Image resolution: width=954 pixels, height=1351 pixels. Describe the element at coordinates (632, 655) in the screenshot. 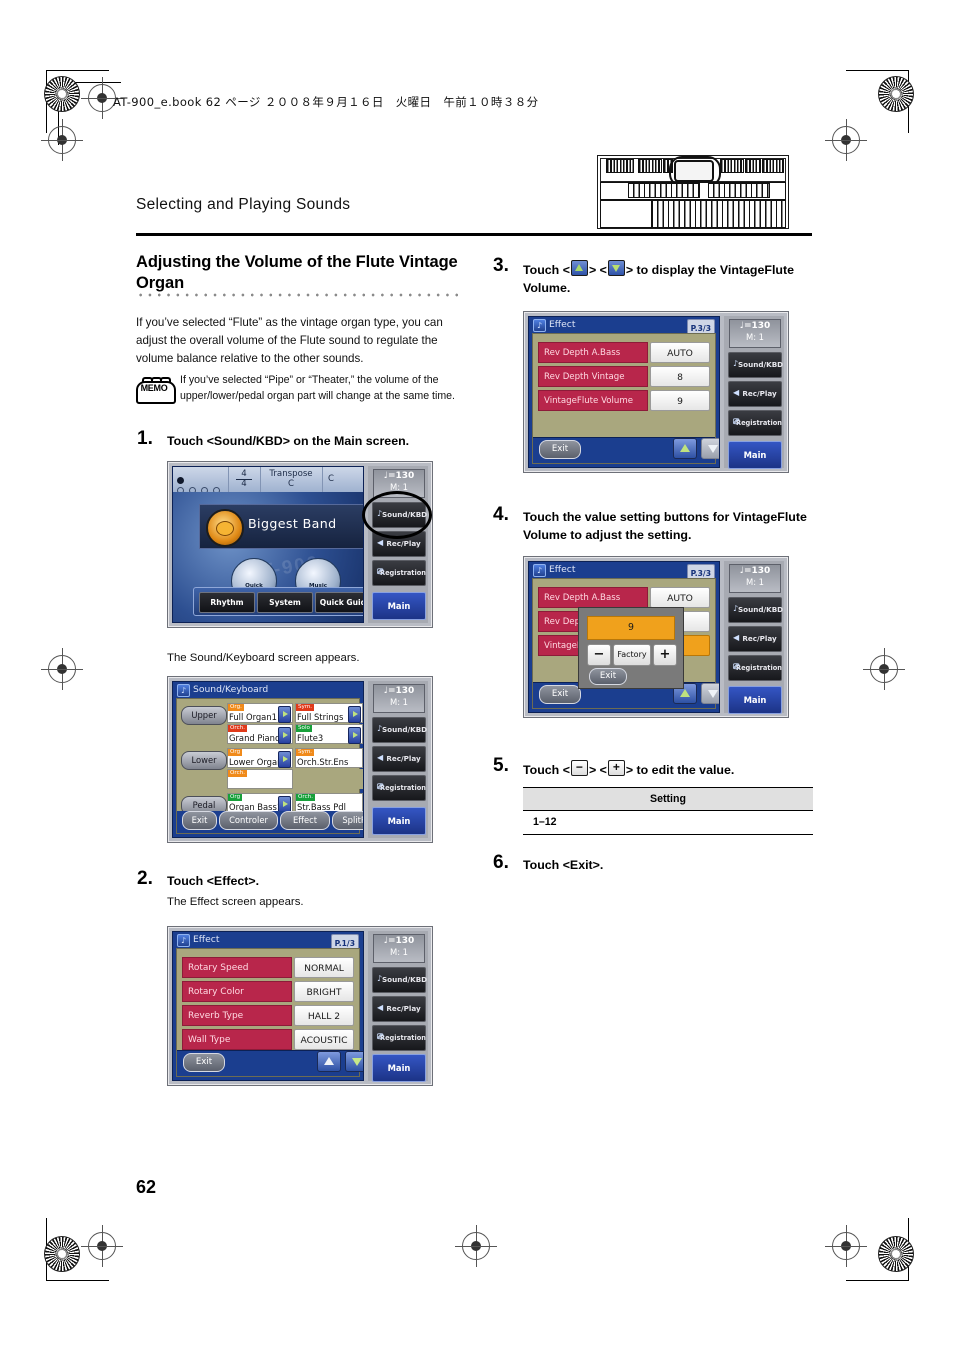

I see `factory-button: Factory` at that location.